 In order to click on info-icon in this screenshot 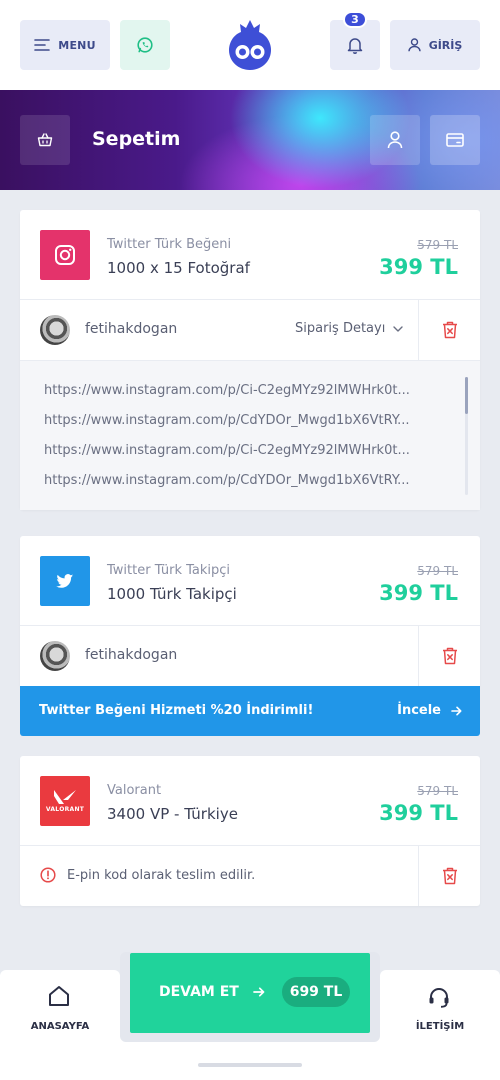, I will do `click(48, 875)`.